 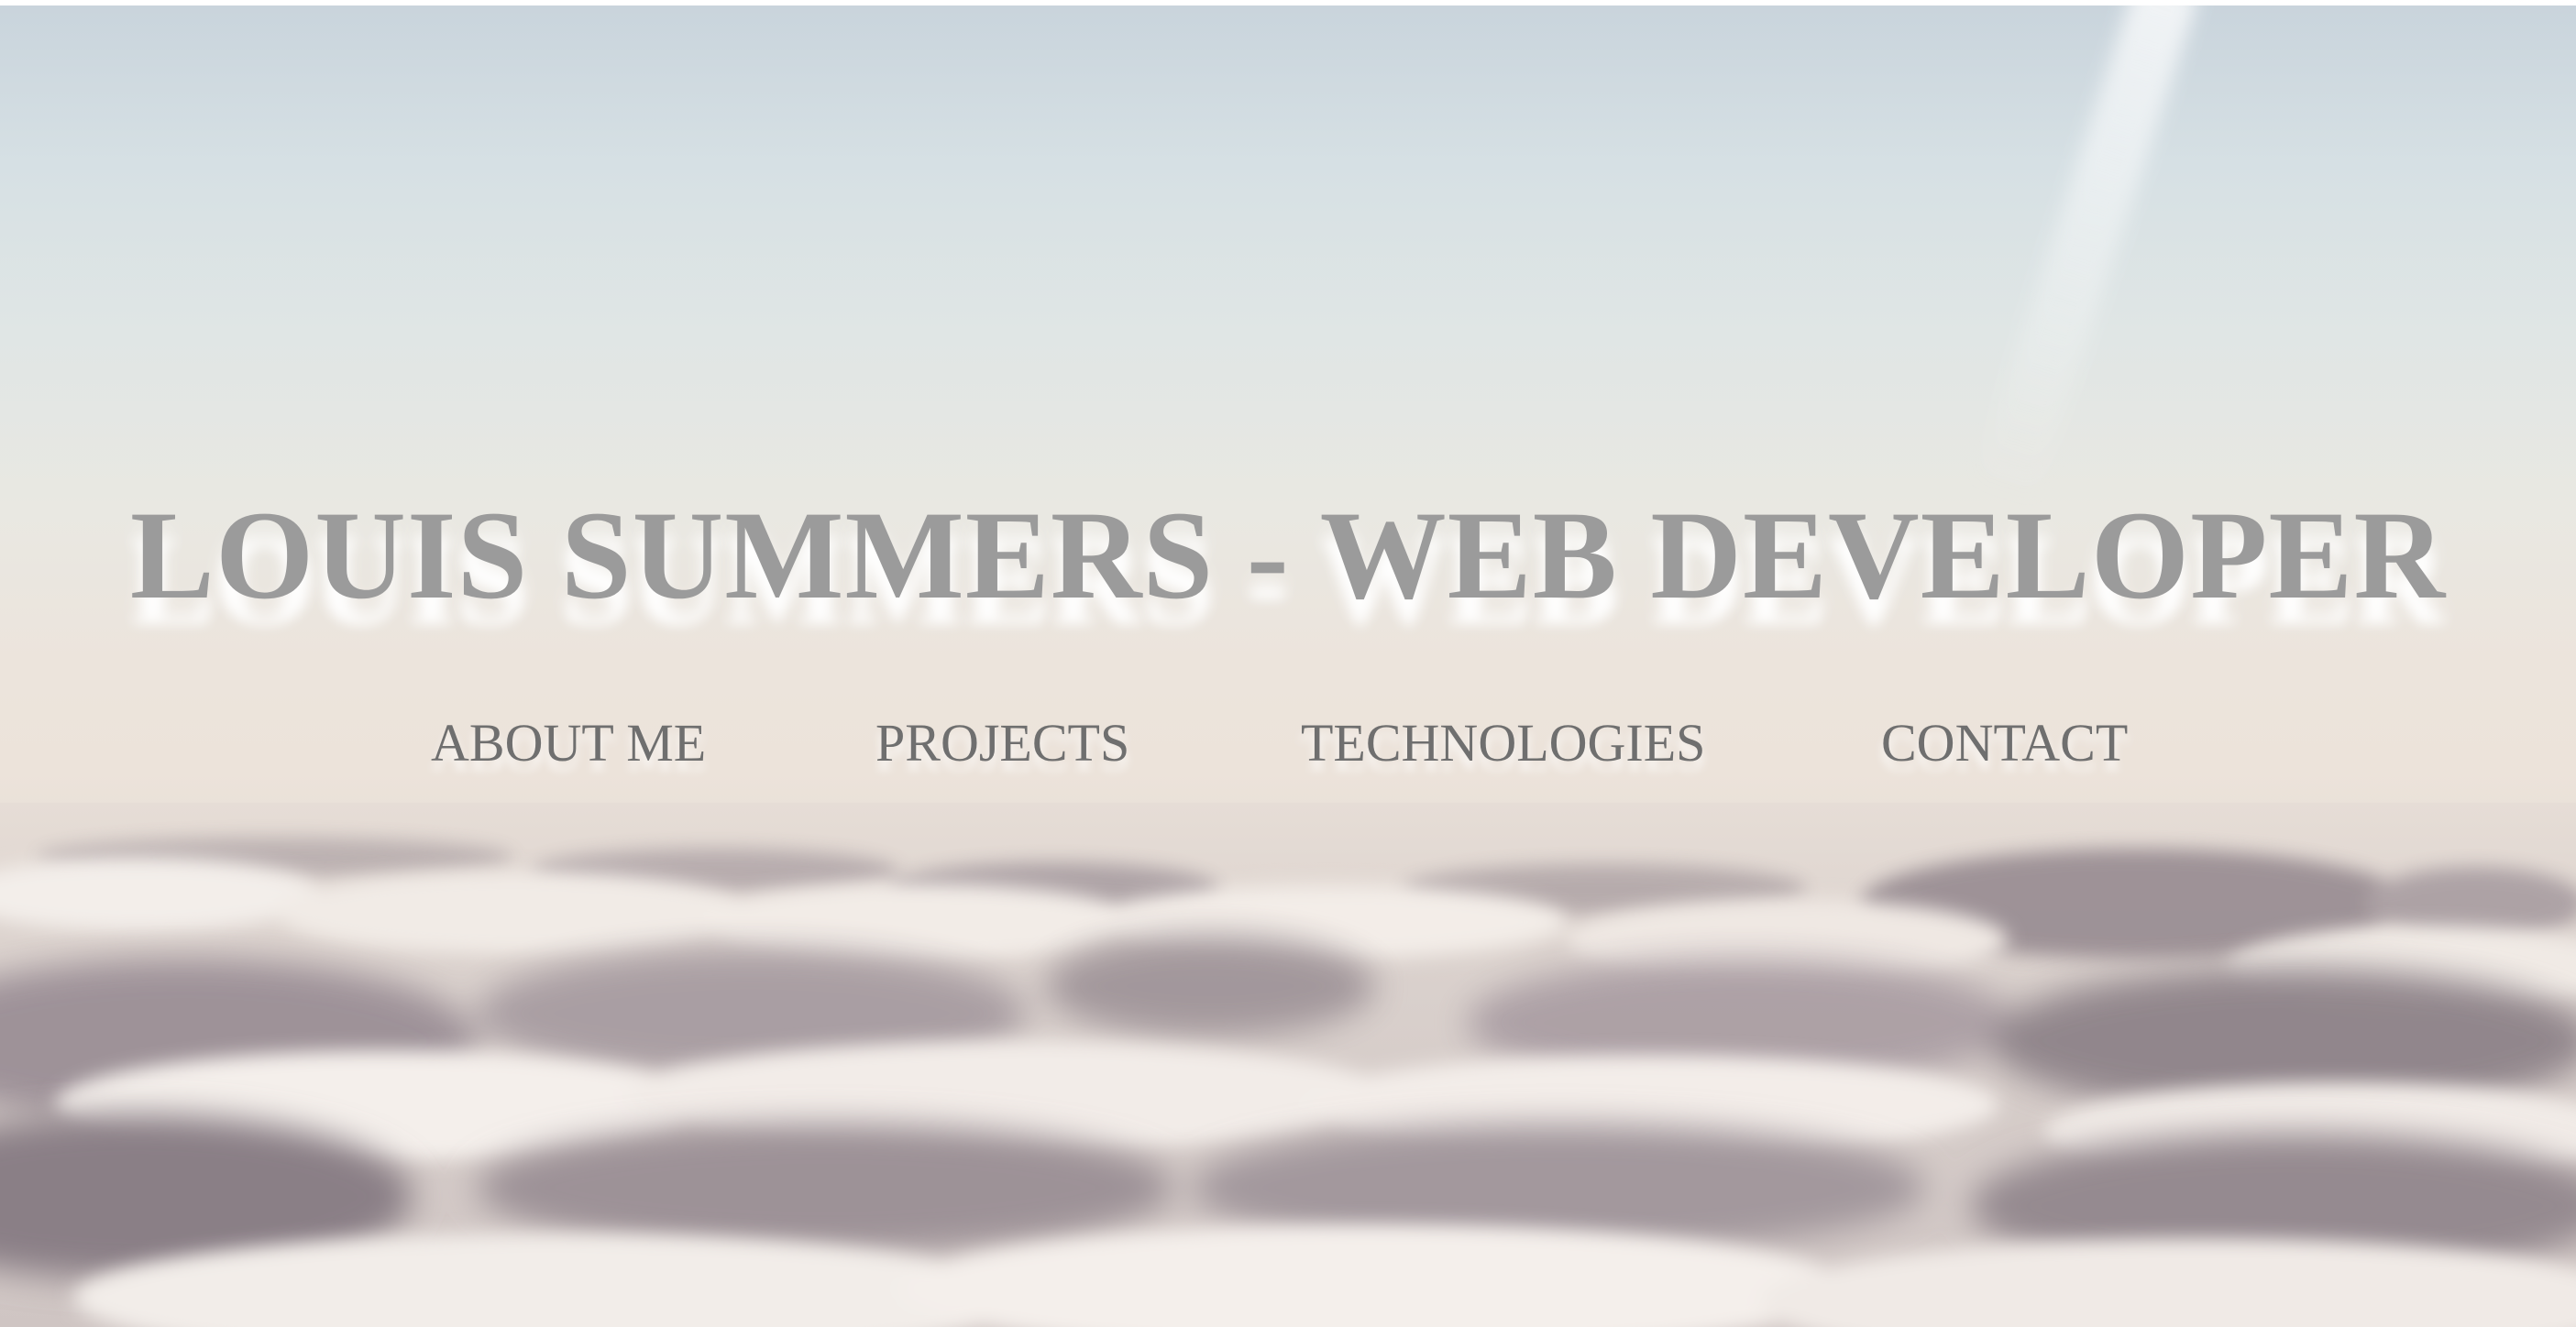 I want to click on nav-link-about-me: ABOUT ME, so click(x=569, y=743).